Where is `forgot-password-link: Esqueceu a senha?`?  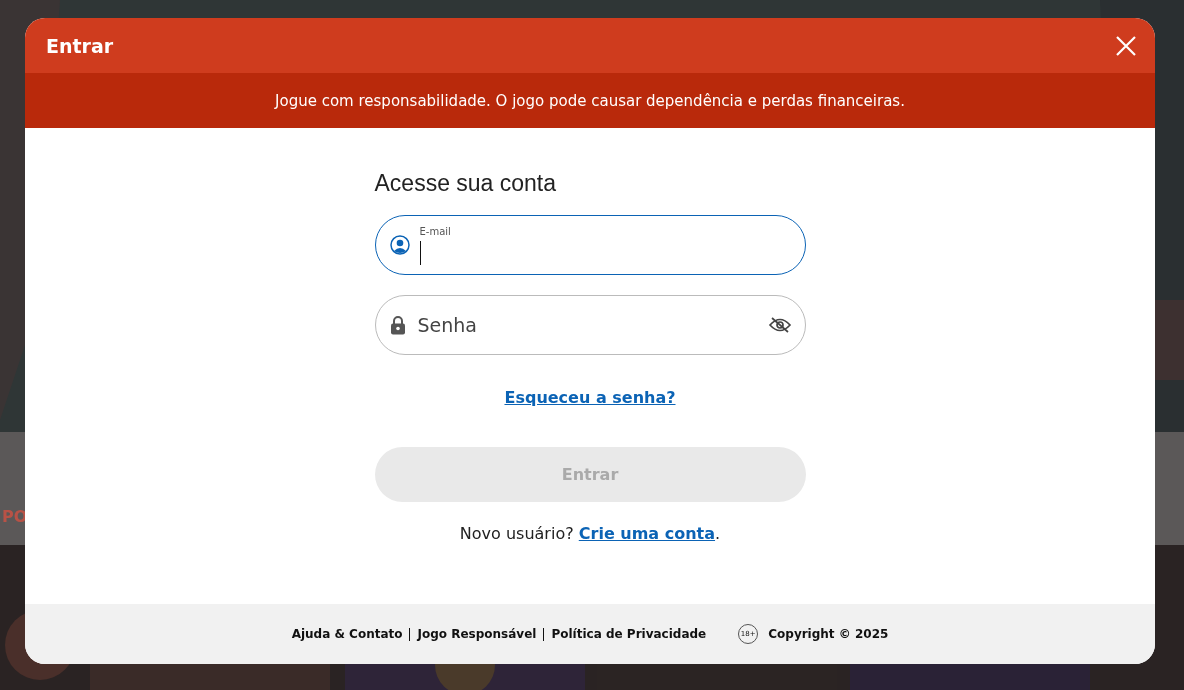
forgot-password-link: Esqueceu a senha? is located at coordinates (590, 397).